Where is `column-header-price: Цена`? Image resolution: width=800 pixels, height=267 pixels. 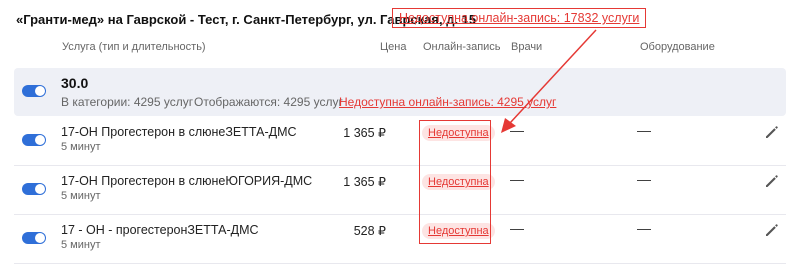 column-header-price: Цена is located at coordinates (393, 47).